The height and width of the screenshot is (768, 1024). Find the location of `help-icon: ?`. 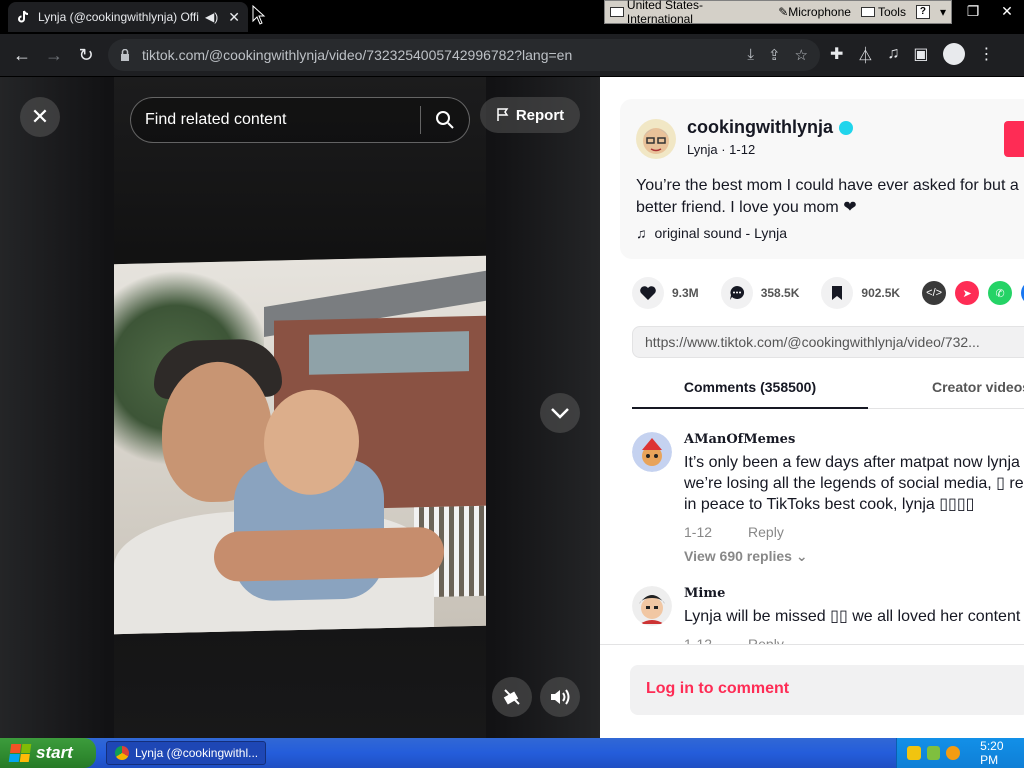

help-icon: ? is located at coordinates (922, 12).